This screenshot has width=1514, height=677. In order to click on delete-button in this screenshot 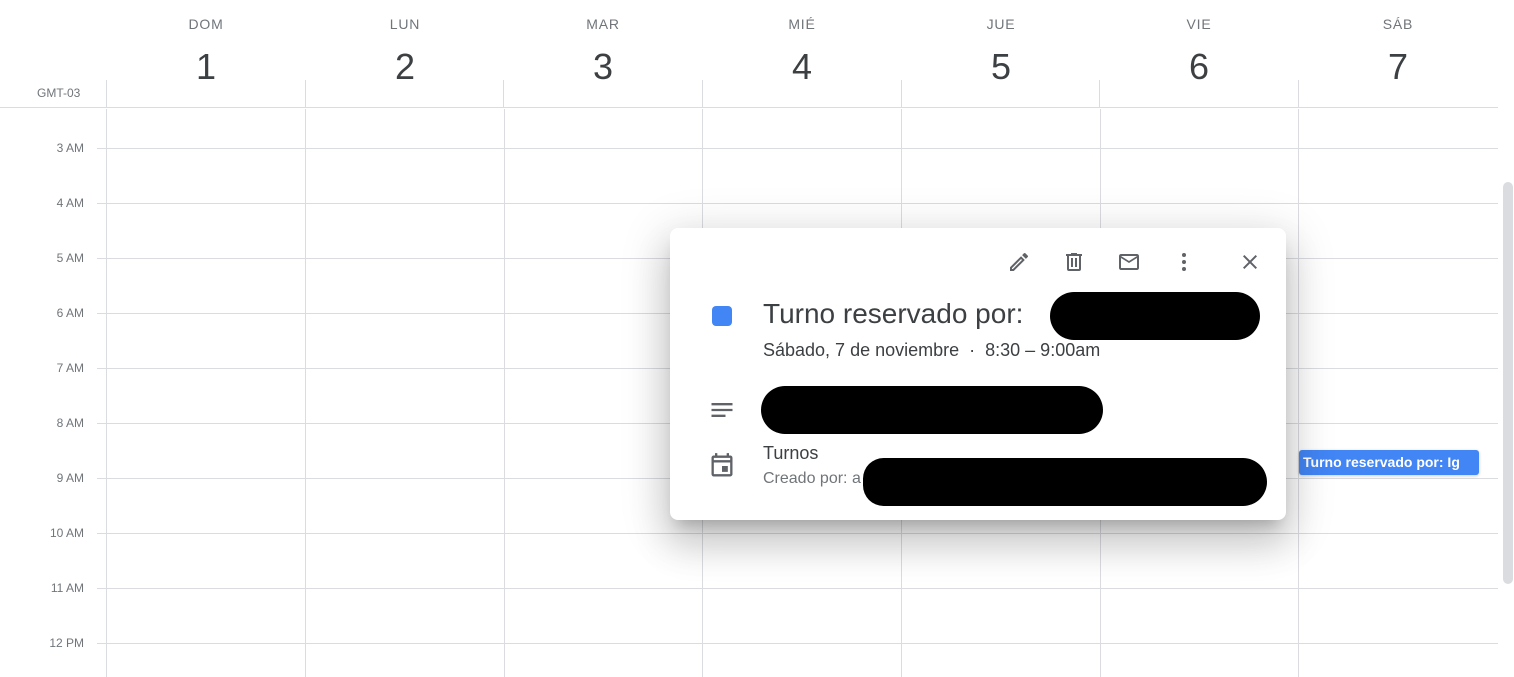, I will do `click(1074, 262)`.